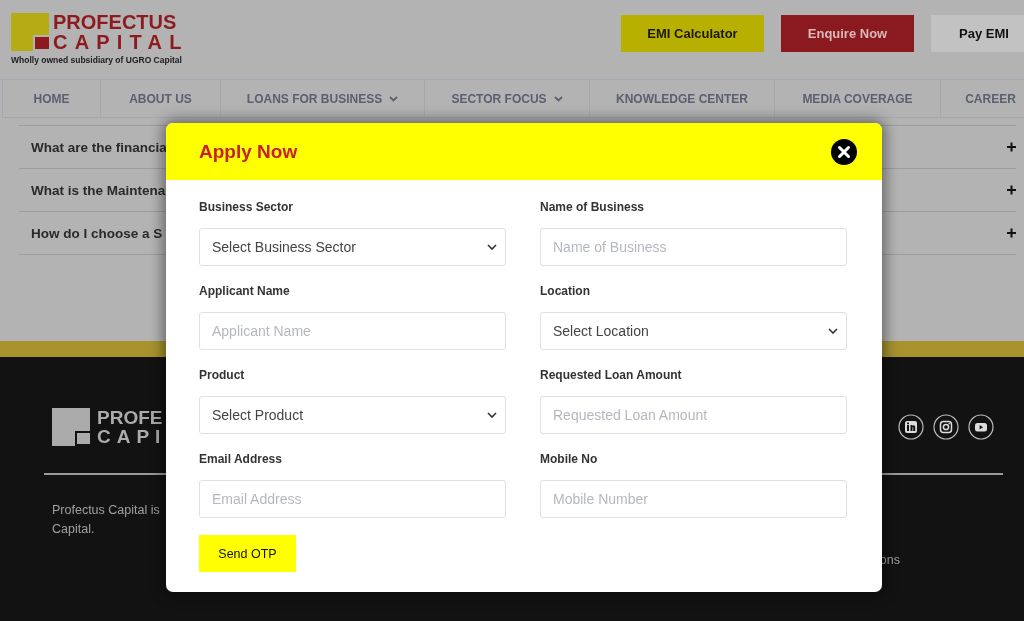 Image resolution: width=1024 pixels, height=621 pixels. Describe the element at coordinates (593, 207) in the screenshot. I see `field-label: Name of Business` at that location.